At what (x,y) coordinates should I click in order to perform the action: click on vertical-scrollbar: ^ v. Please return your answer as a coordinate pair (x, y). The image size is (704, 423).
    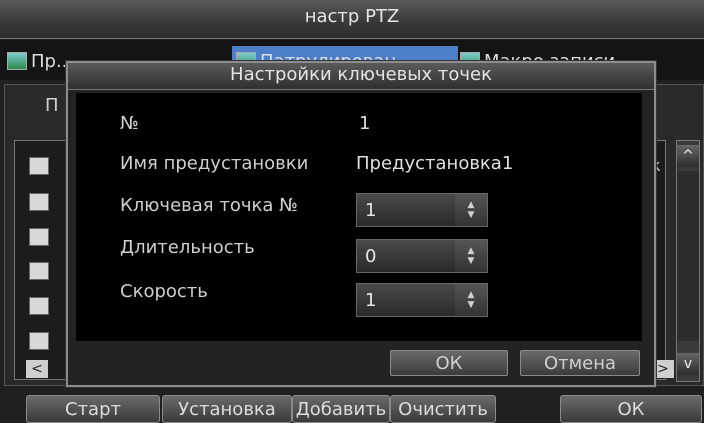
    Looking at the image, I should click on (688, 261).